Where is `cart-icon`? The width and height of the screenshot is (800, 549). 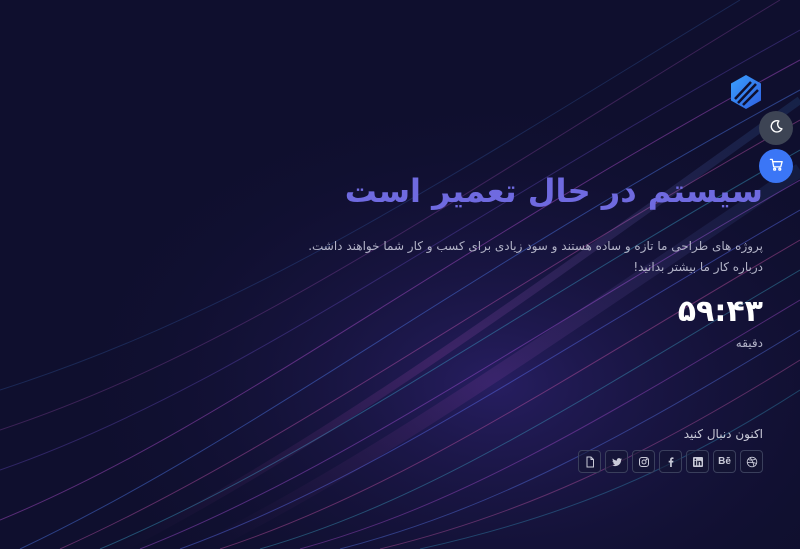 cart-icon is located at coordinates (776, 166).